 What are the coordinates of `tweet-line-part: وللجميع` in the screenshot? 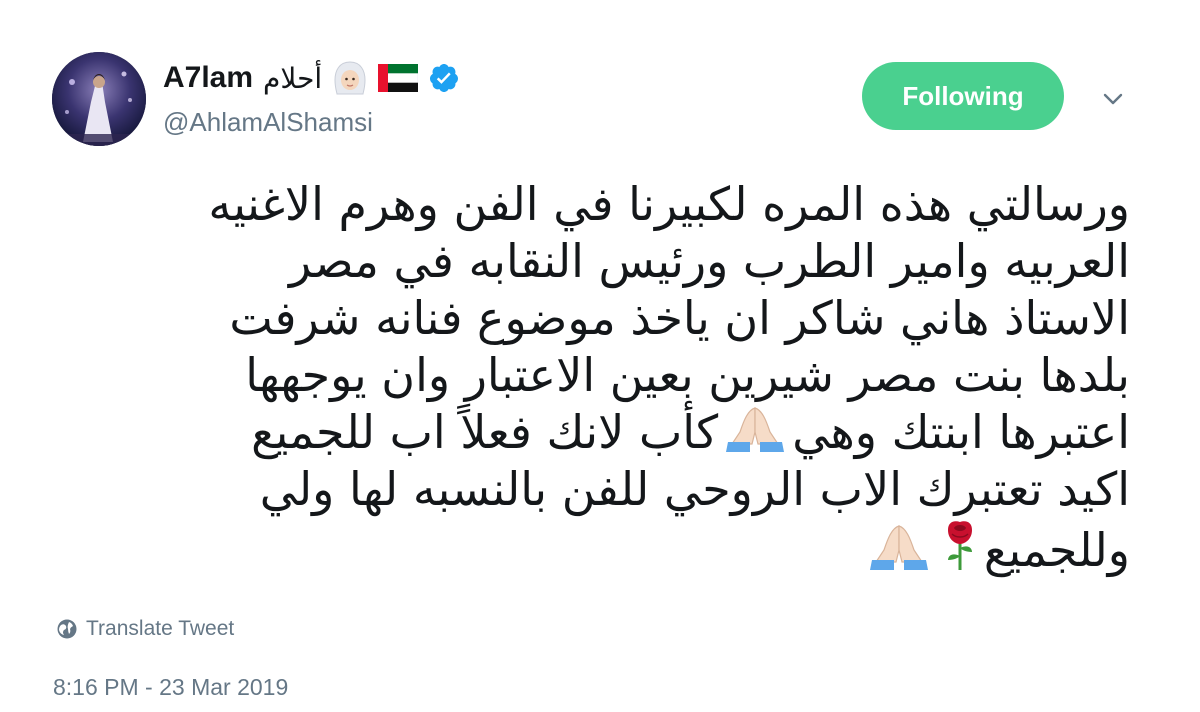 It's located at (1056, 550).